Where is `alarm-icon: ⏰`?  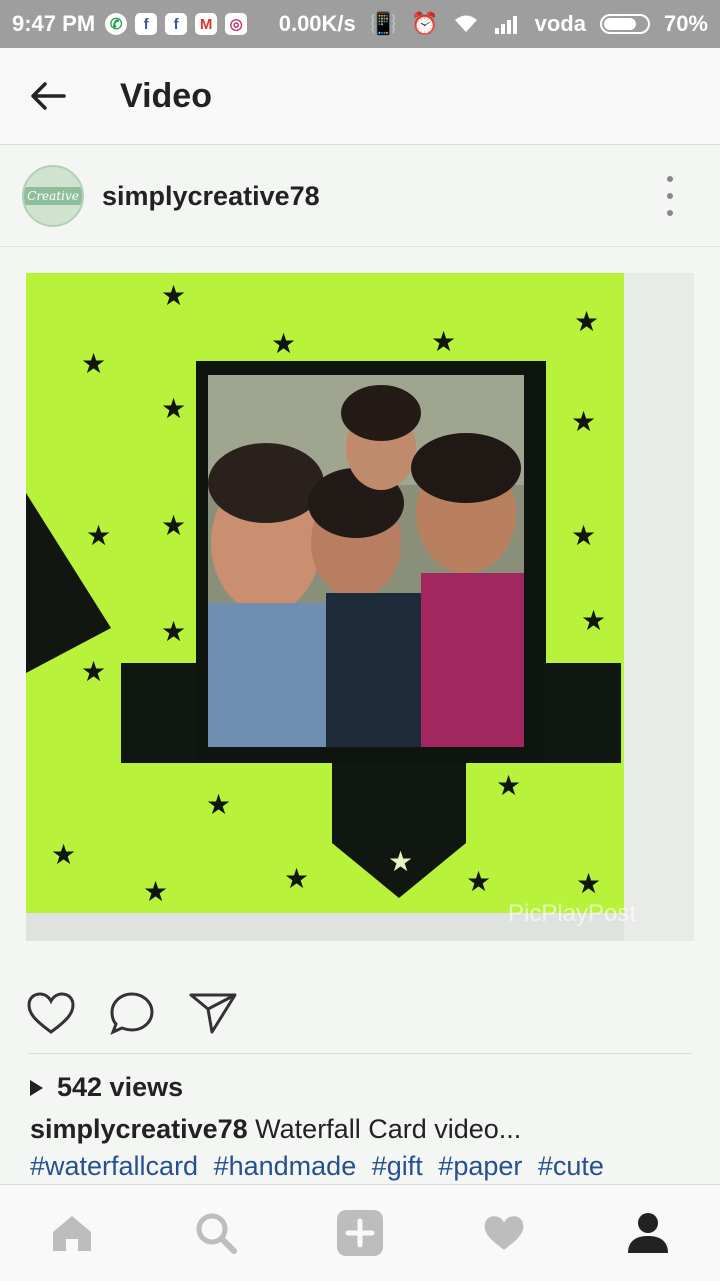
alarm-icon: ⏰ is located at coordinates (425, 23).